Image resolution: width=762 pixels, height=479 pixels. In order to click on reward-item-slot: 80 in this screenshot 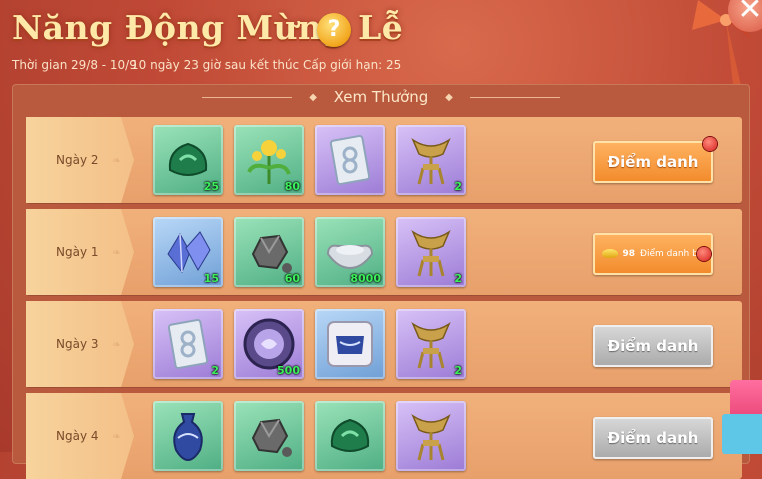, I will do `click(269, 160)`.